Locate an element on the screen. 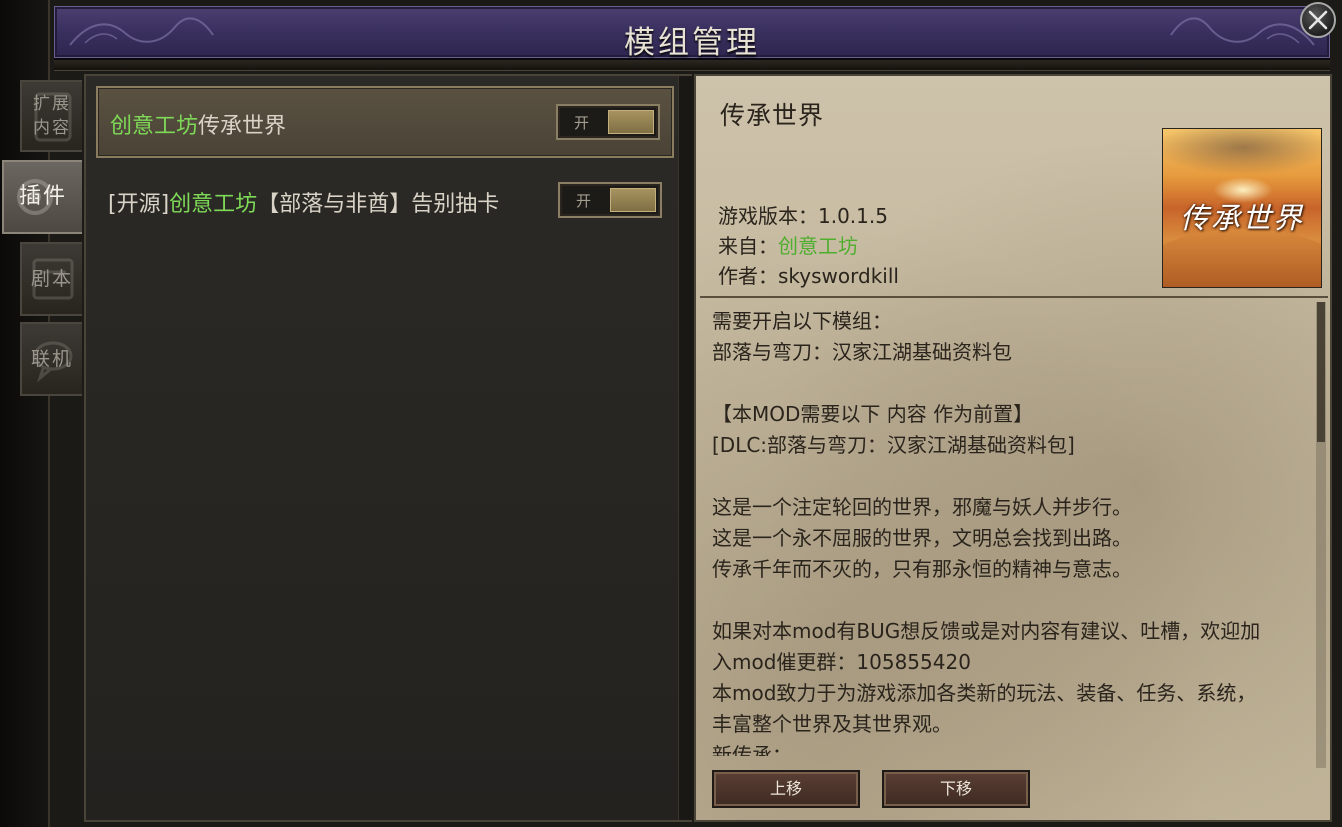 The height and width of the screenshot is (827, 1342). list-scroll-track is located at coordinates (685, 448).